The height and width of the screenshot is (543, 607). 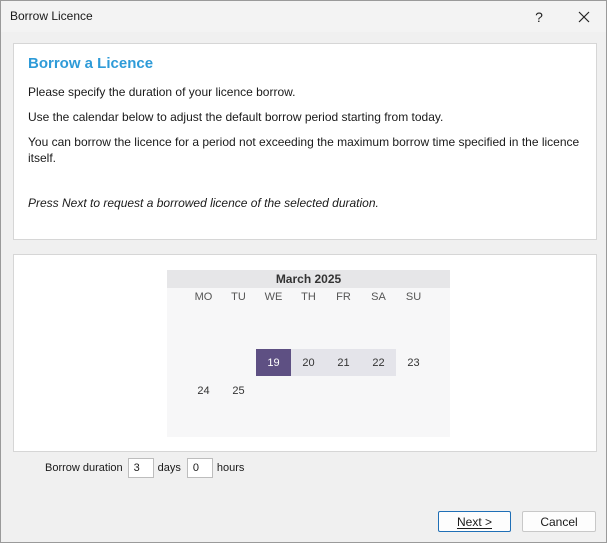 What do you see at coordinates (51, 16) in the screenshot?
I see `window-title: Borrow Licence` at bounding box center [51, 16].